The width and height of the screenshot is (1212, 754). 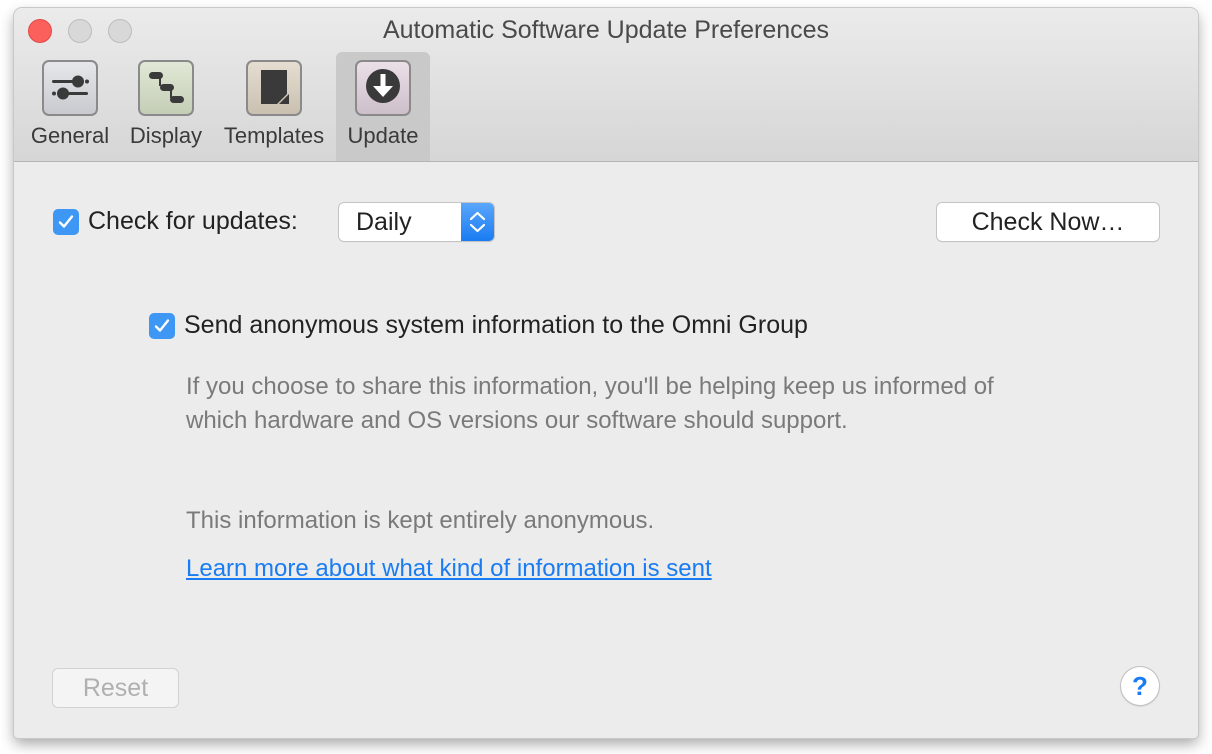 What do you see at coordinates (274, 88) in the screenshot?
I see `document-page-icon` at bounding box center [274, 88].